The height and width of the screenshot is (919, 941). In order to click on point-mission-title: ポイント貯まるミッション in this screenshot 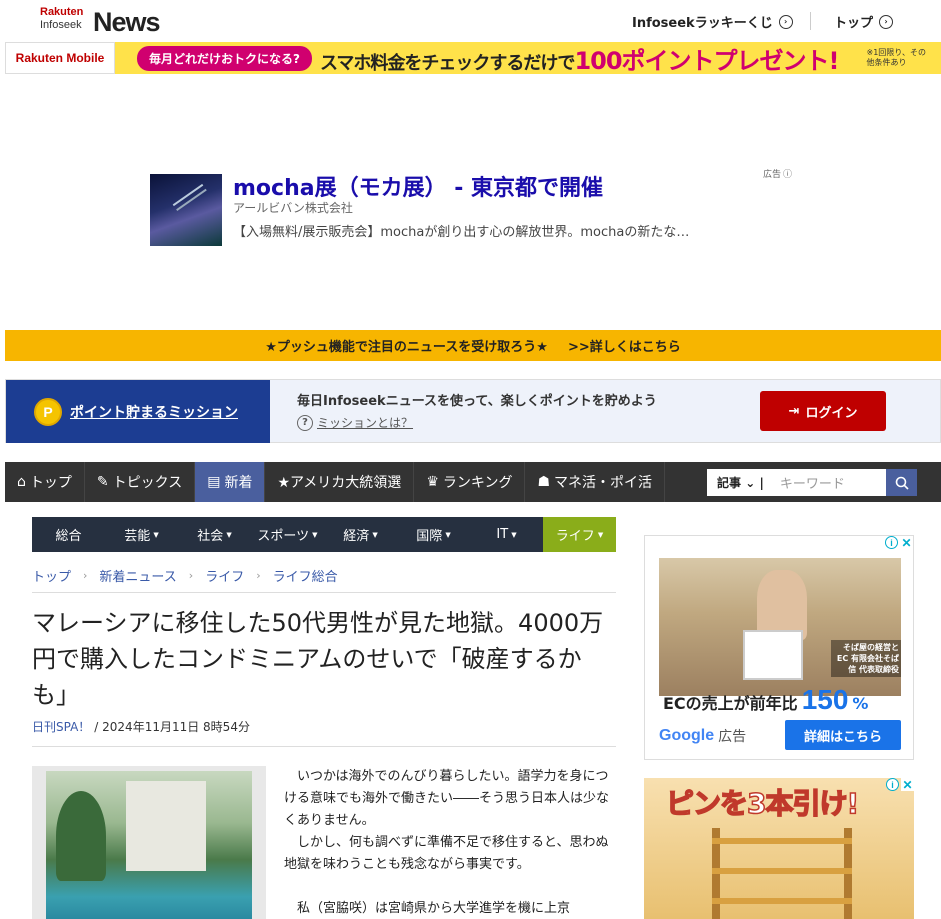, I will do `click(154, 412)`.